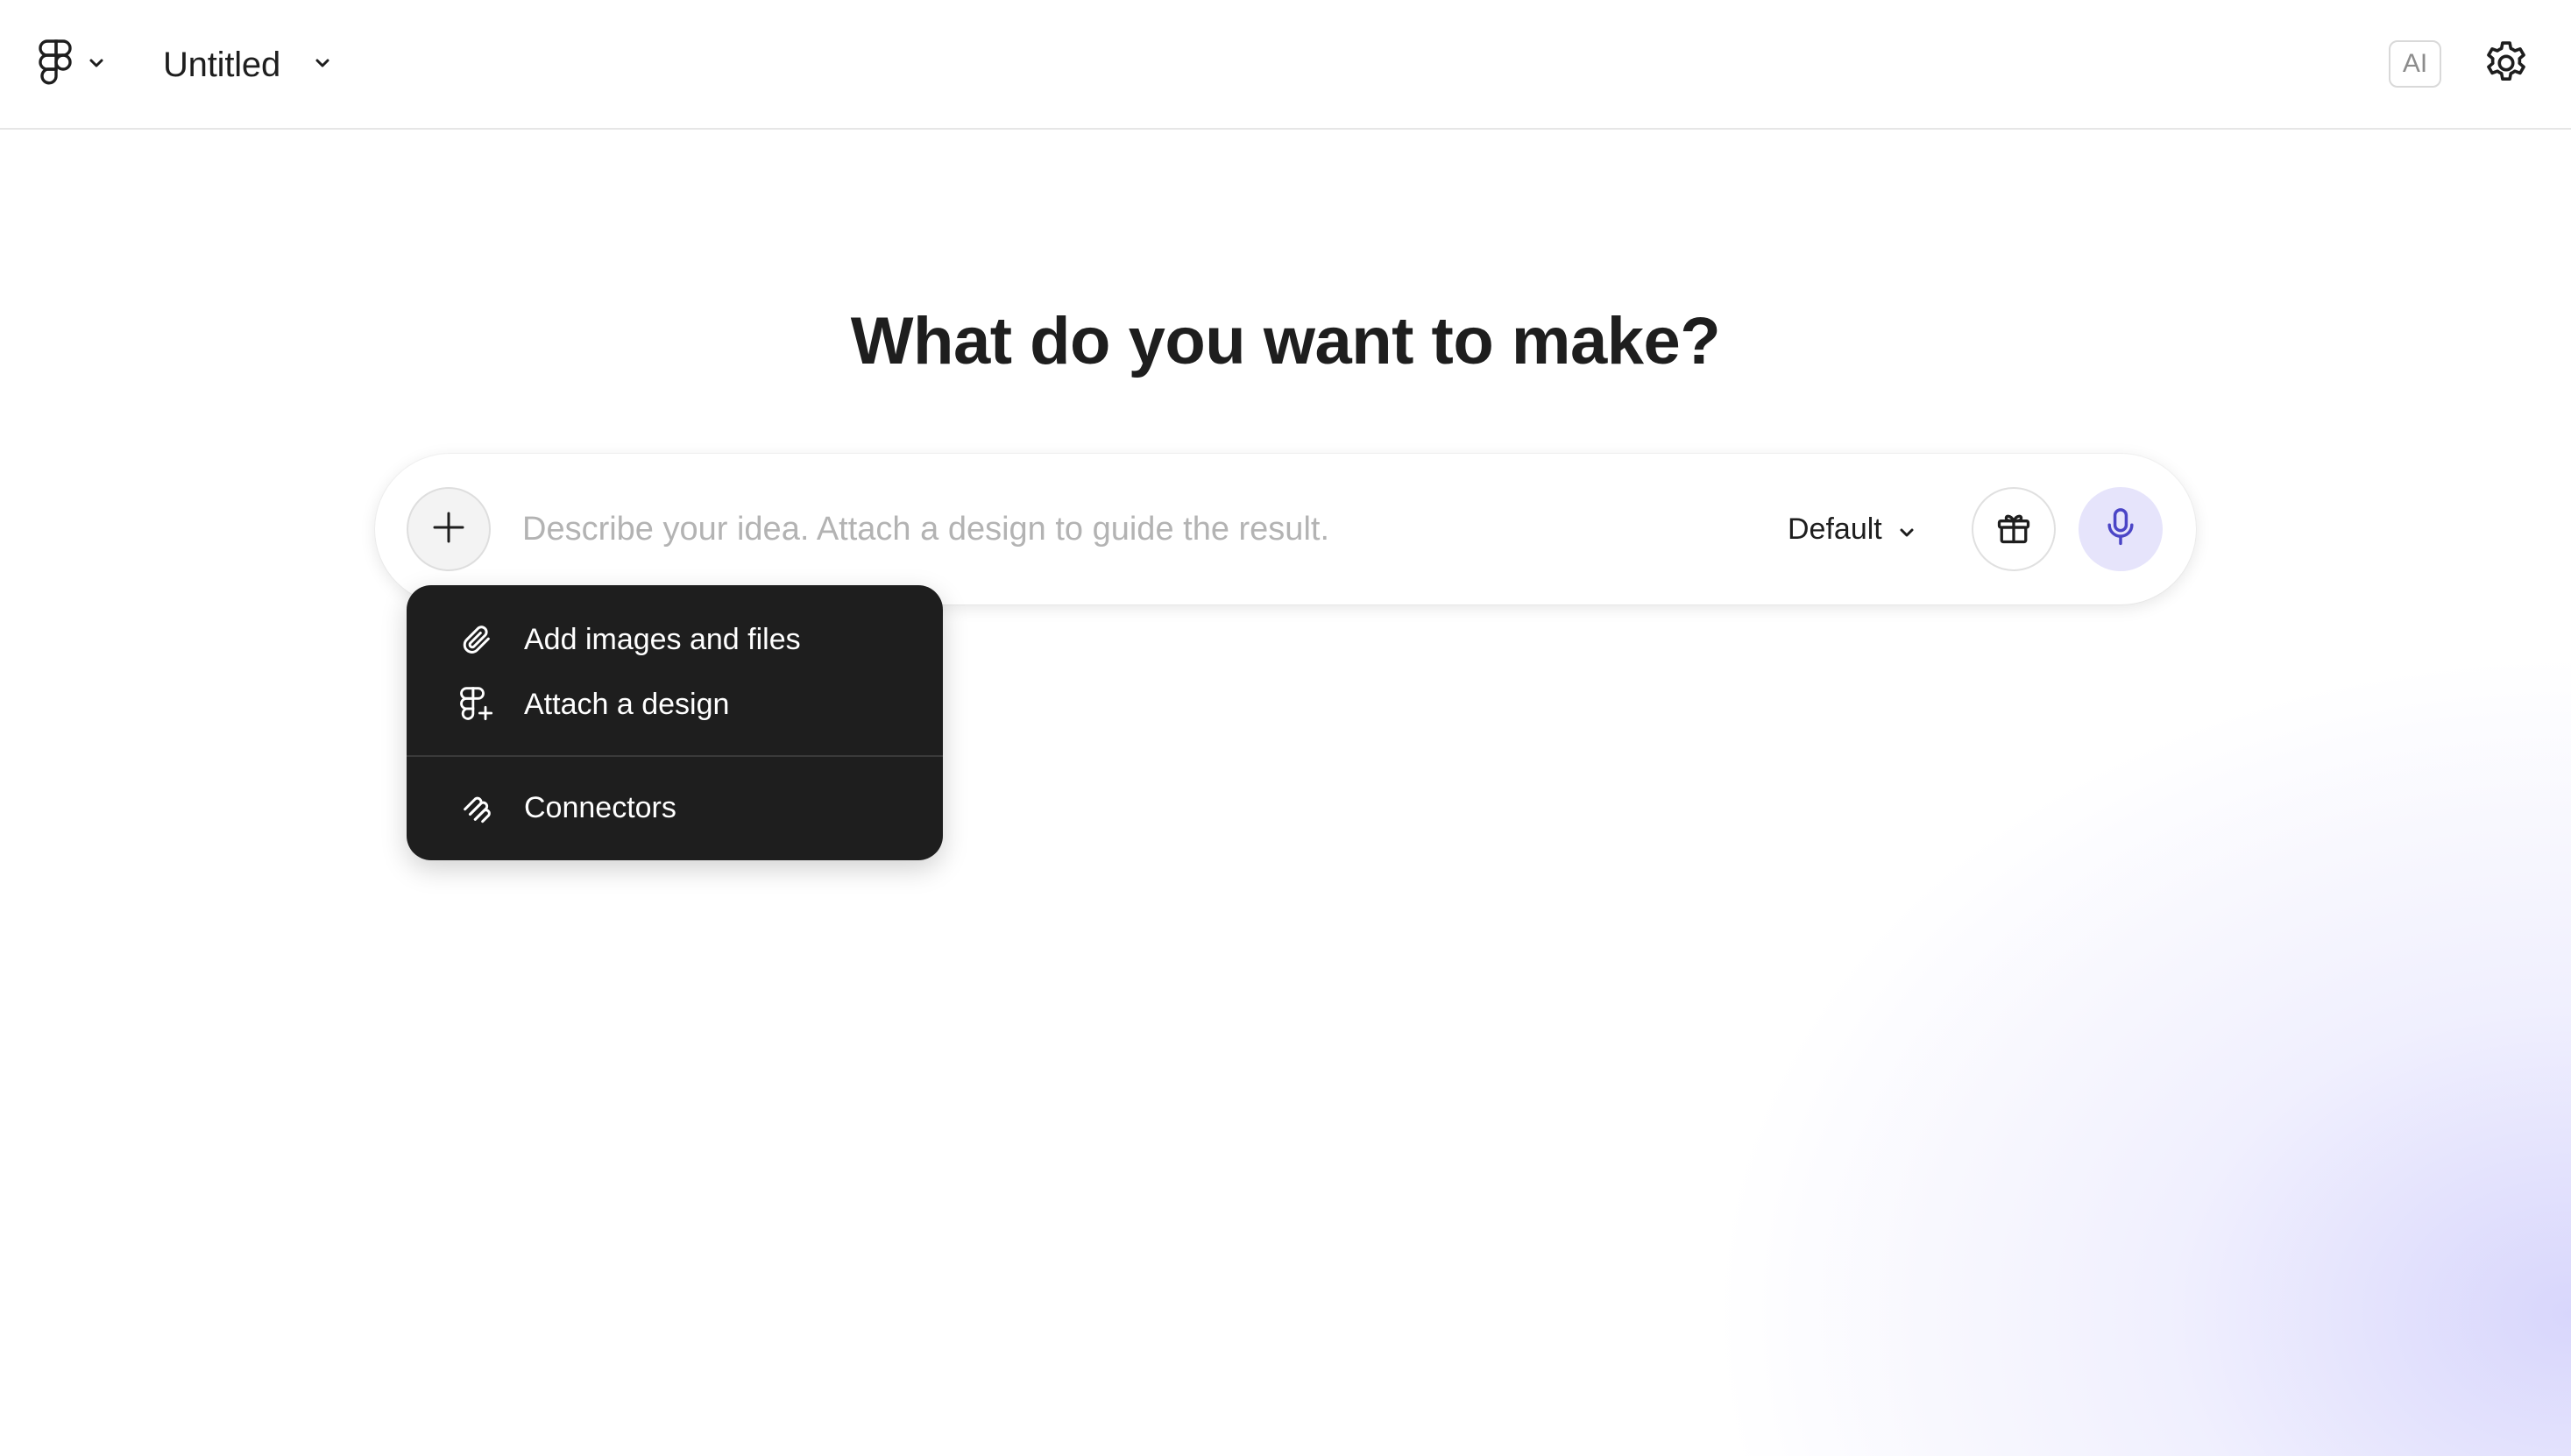 This screenshot has height=1456, width=2571. What do you see at coordinates (56, 65) in the screenshot?
I see `figma-logo-icon` at bounding box center [56, 65].